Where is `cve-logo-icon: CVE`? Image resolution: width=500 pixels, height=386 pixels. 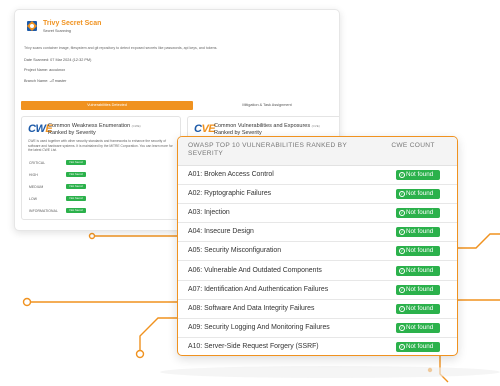 cve-logo-icon: CVE is located at coordinates (205, 129).